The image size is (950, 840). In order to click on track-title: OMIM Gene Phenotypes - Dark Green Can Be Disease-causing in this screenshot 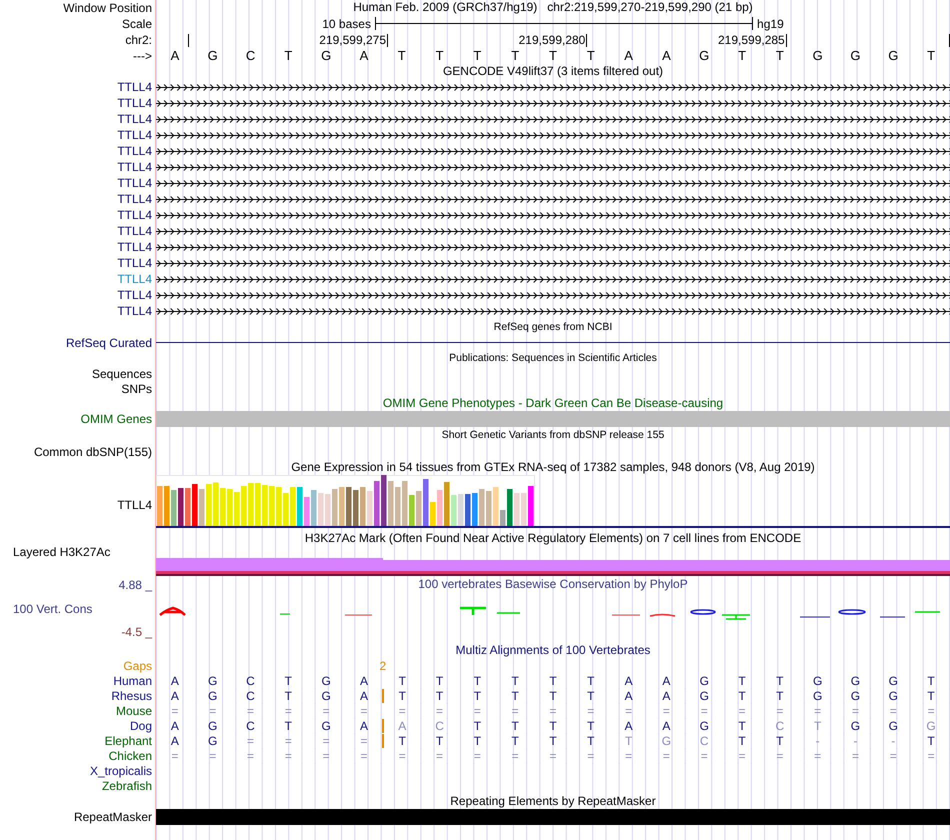, I will do `click(553, 403)`.